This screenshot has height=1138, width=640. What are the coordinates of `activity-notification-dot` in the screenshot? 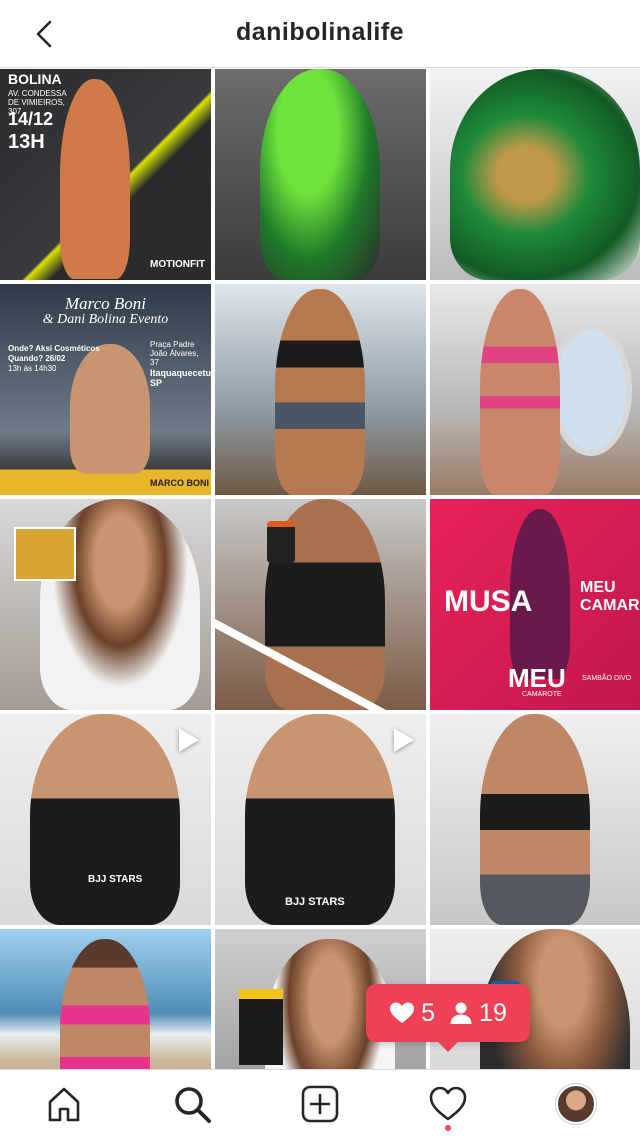 It's located at (448, 1128).